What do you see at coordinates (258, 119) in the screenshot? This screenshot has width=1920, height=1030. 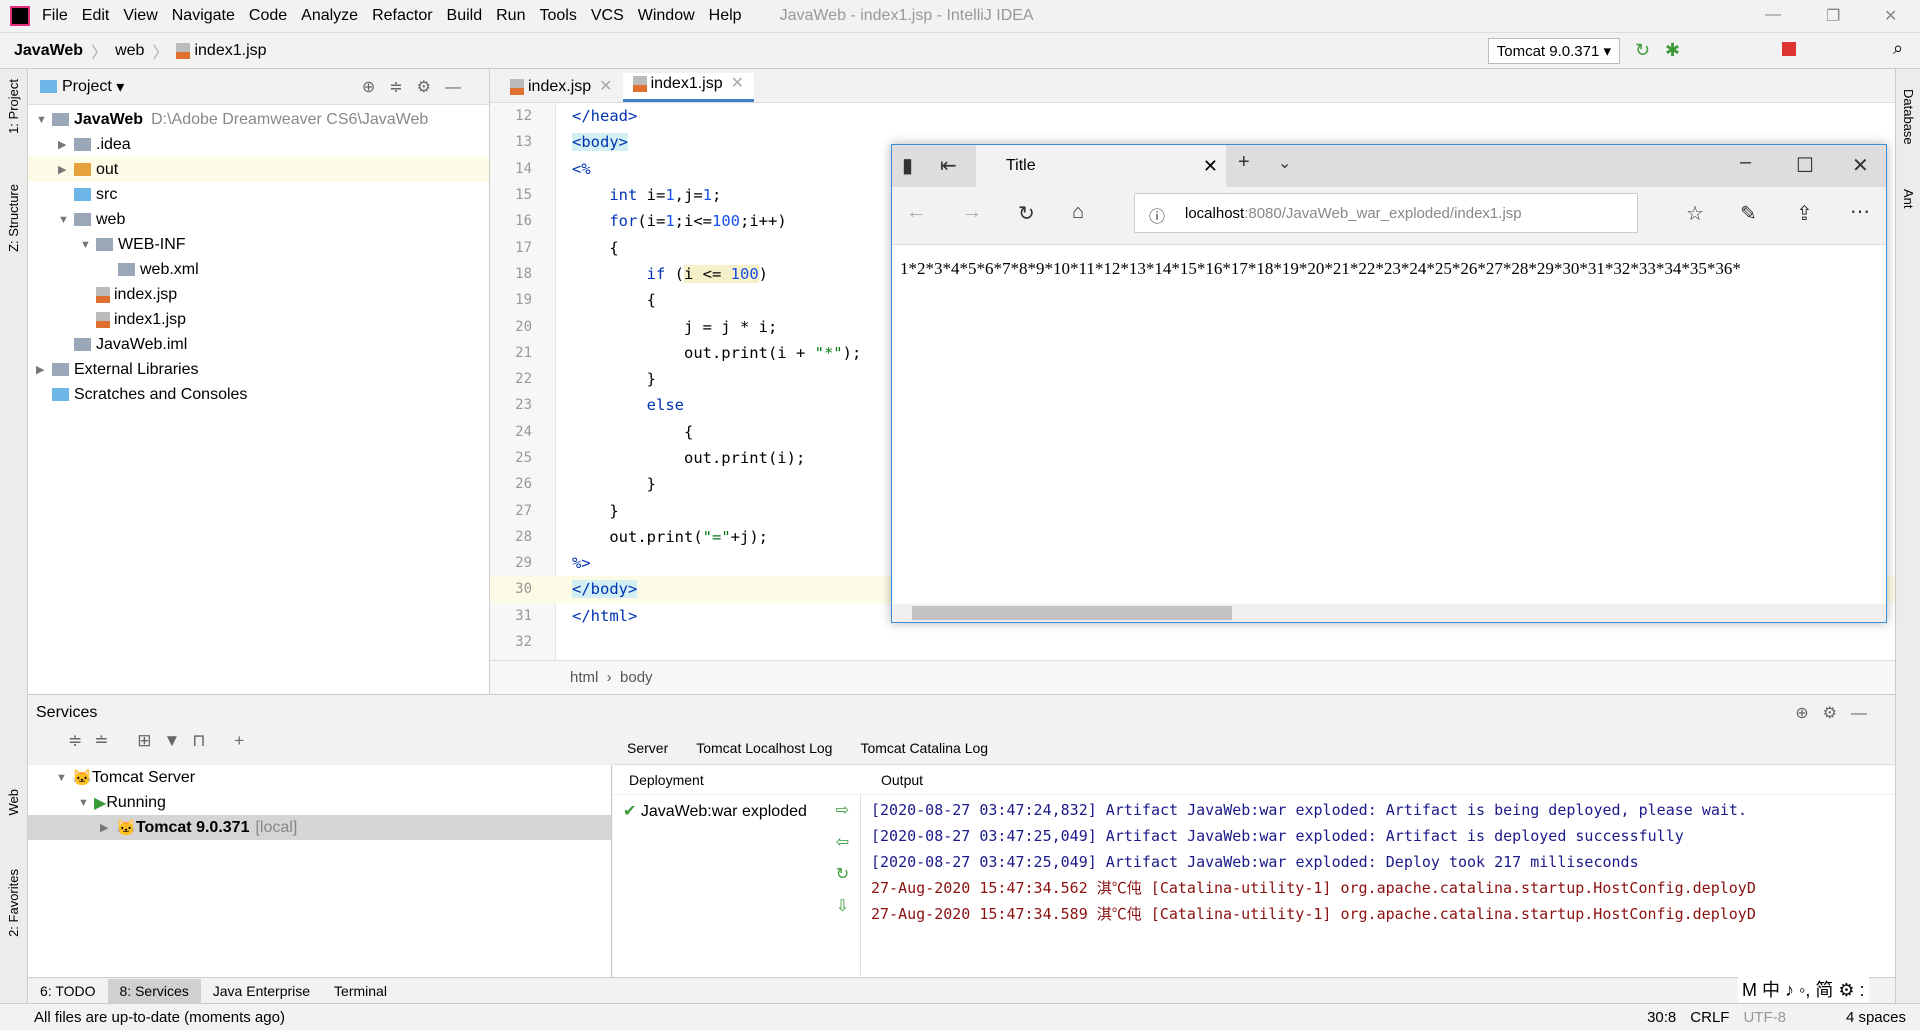 I see `tree-item: ▼ JavaWeb D:\Adobe Dreamweaver CS6\JavaWeb` at bounding box center [258, 119].